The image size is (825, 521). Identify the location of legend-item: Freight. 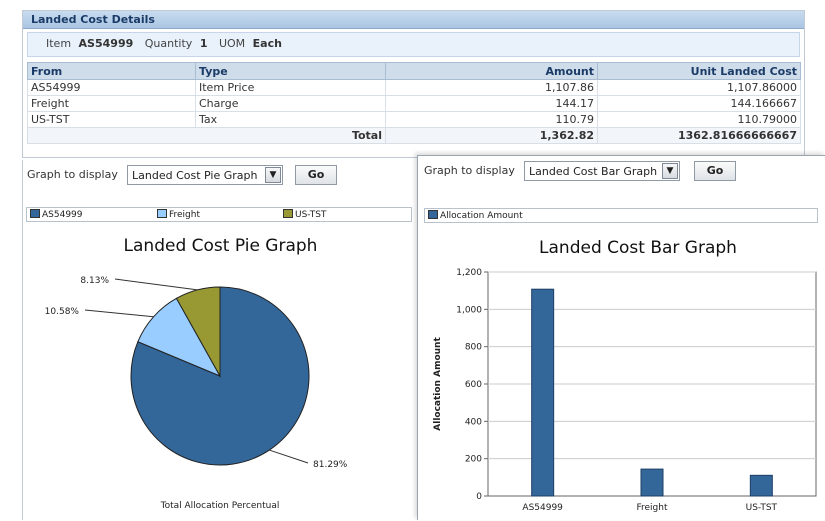
(178, 214).